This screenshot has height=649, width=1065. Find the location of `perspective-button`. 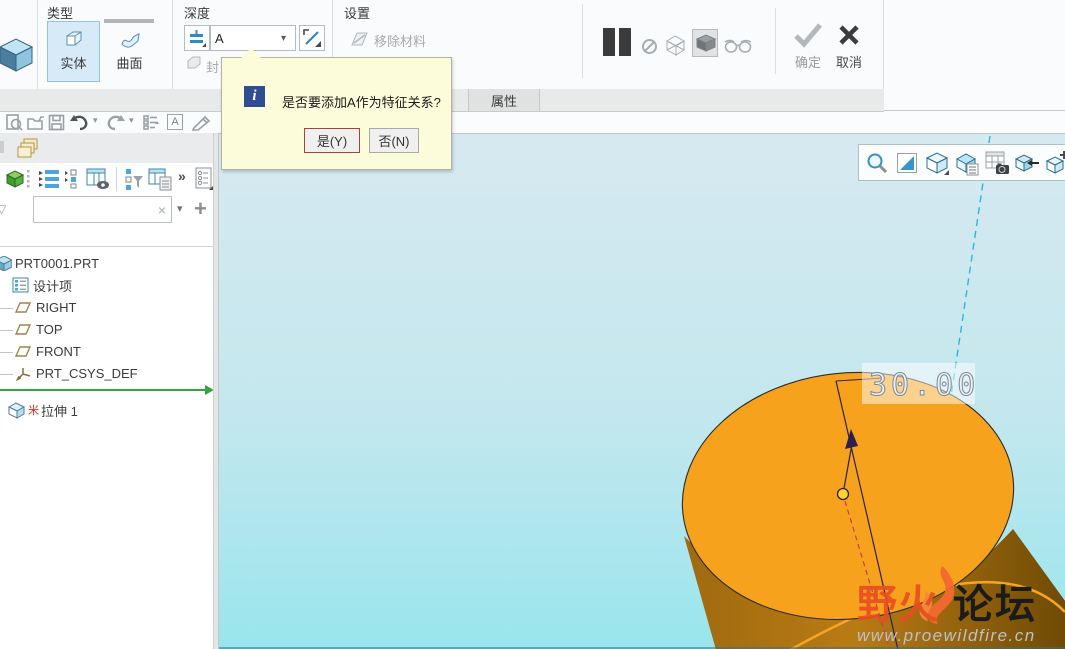

perspective-button is located at coordinates (997, 162).